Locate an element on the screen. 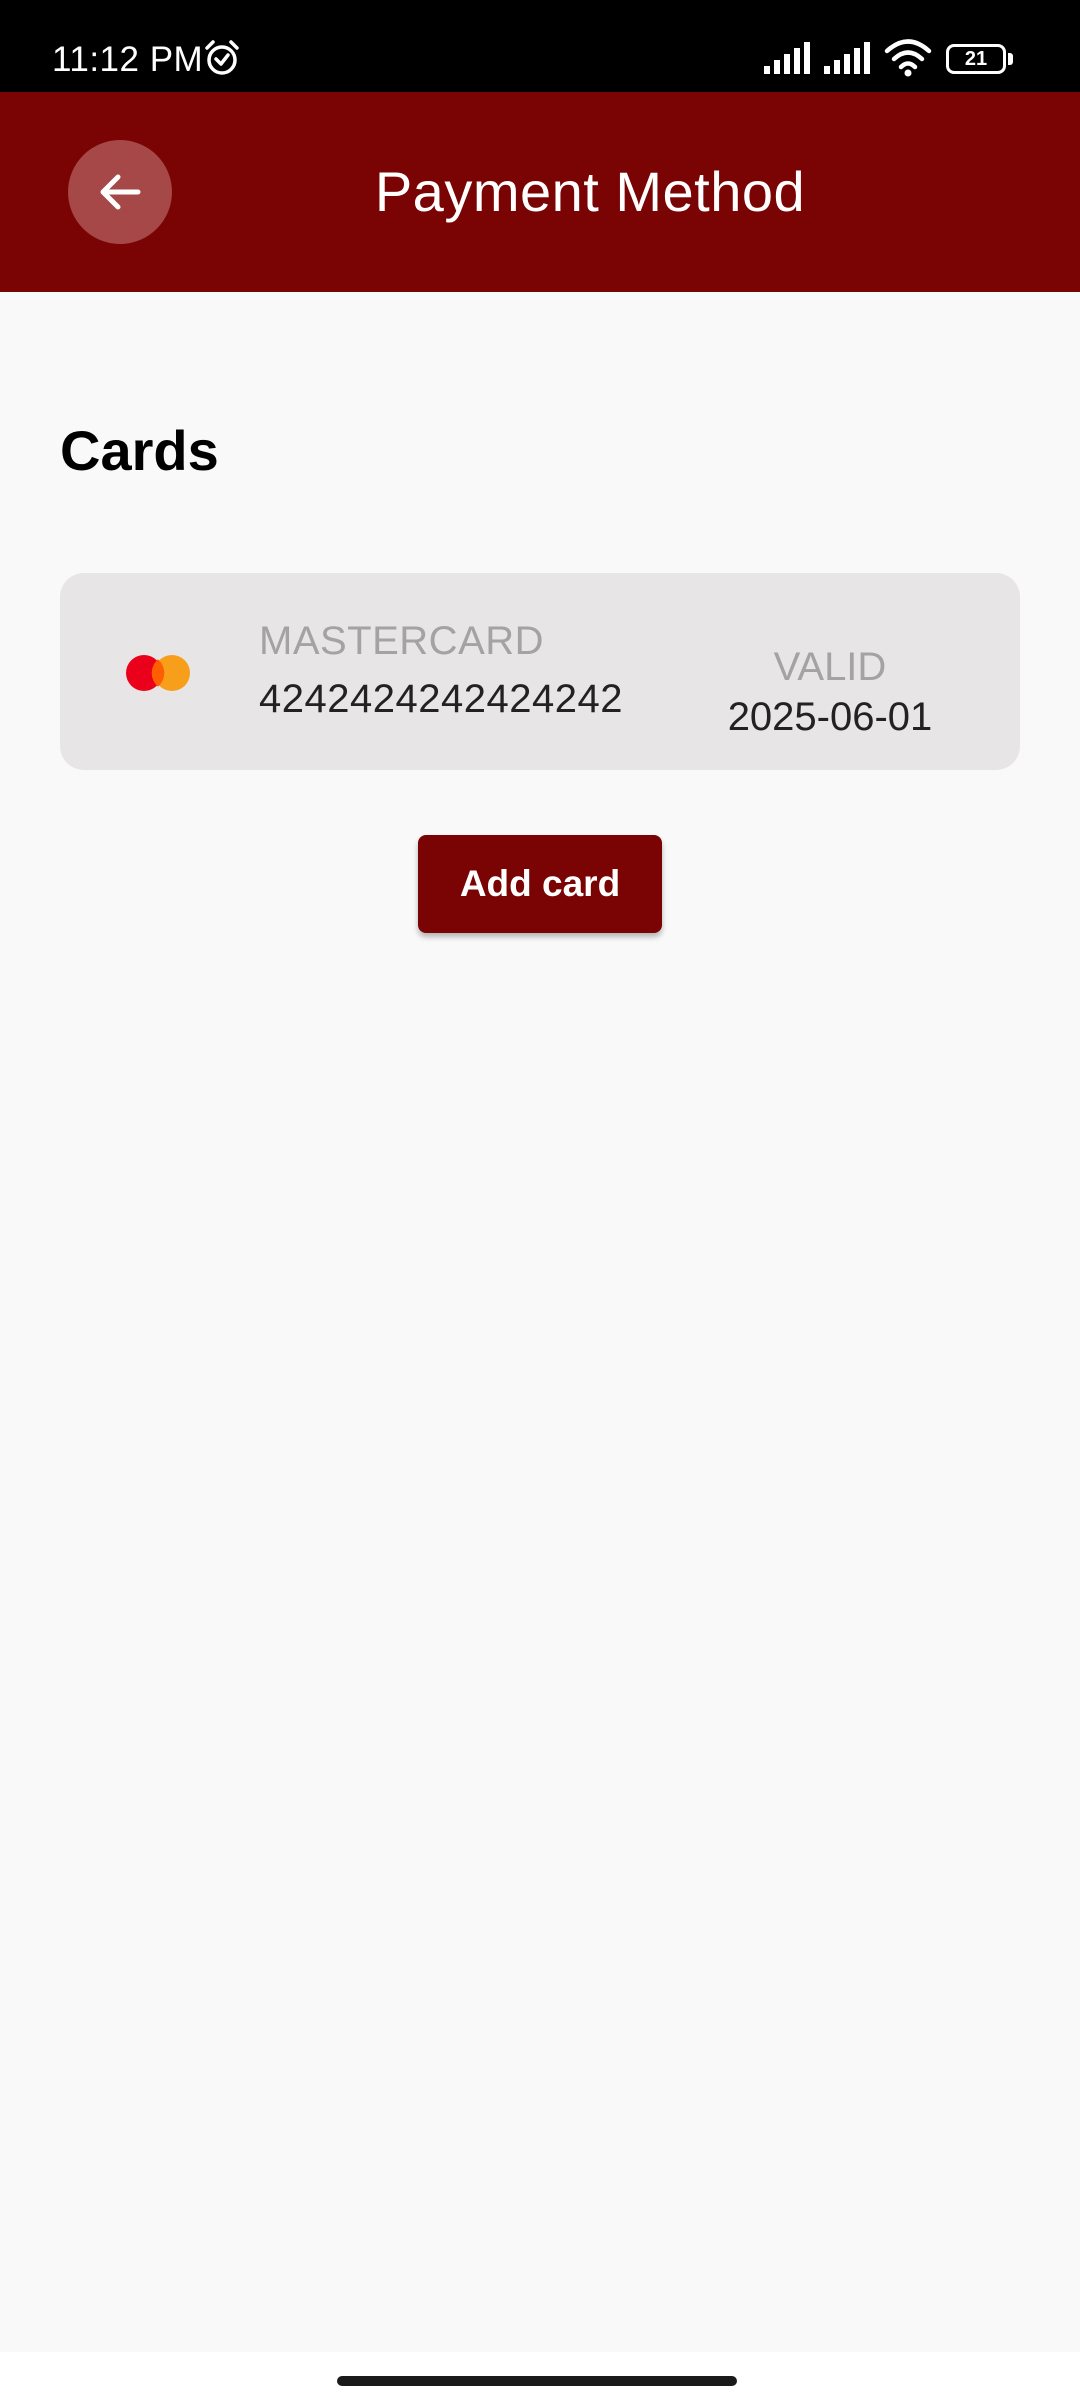 The height and width of the screenshot is (2400, 1080). alarm-icon is located at coordinates (222, 57).